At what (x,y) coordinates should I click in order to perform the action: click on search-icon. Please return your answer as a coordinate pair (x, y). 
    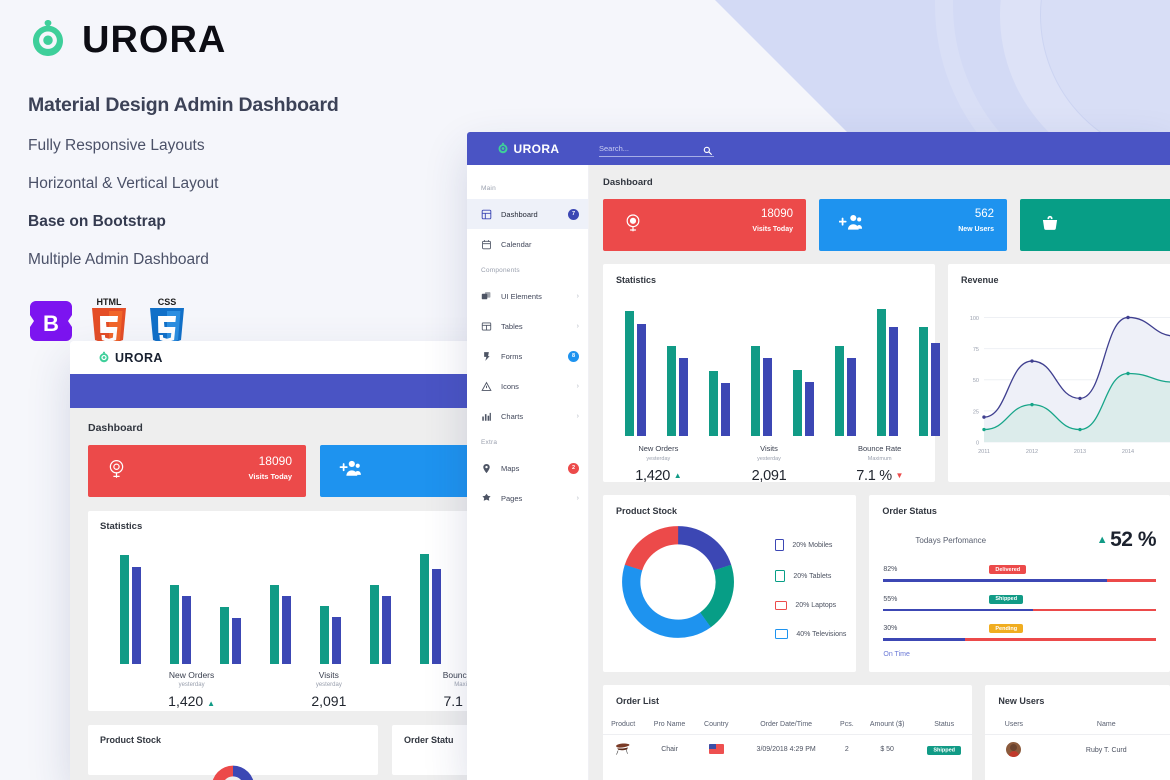
    Looking at the image, I should click on (707, 151).